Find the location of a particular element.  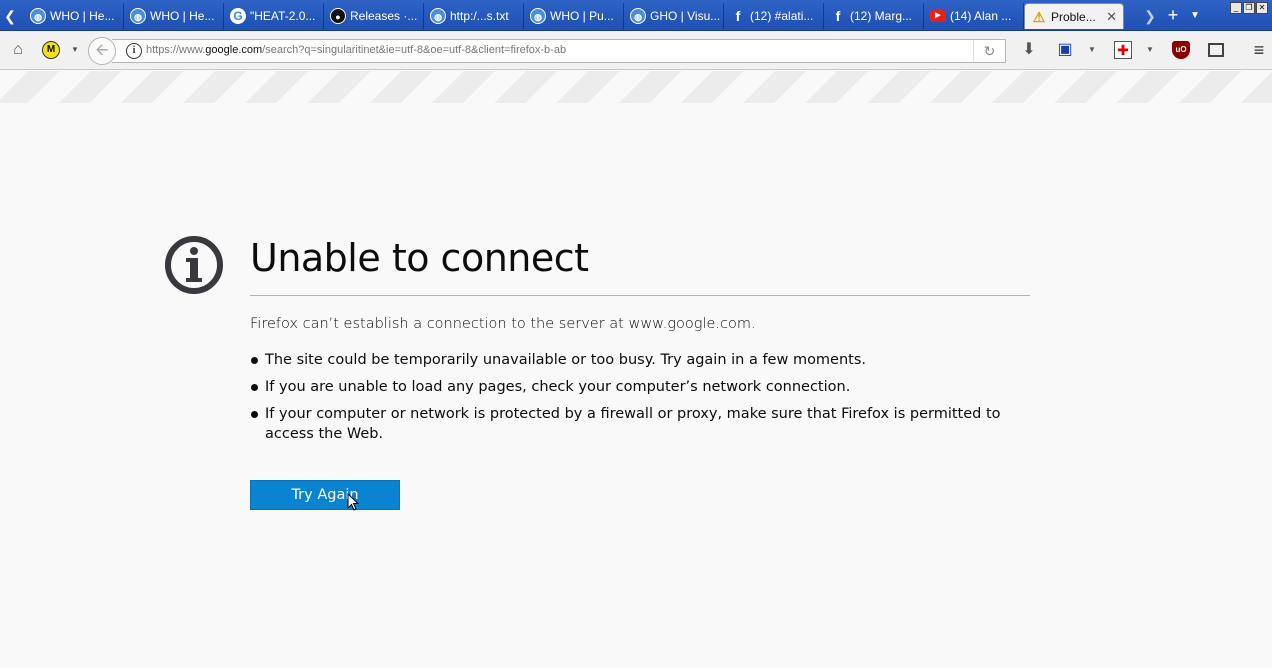

info-circle-icon is located at coordinates (194, 265).